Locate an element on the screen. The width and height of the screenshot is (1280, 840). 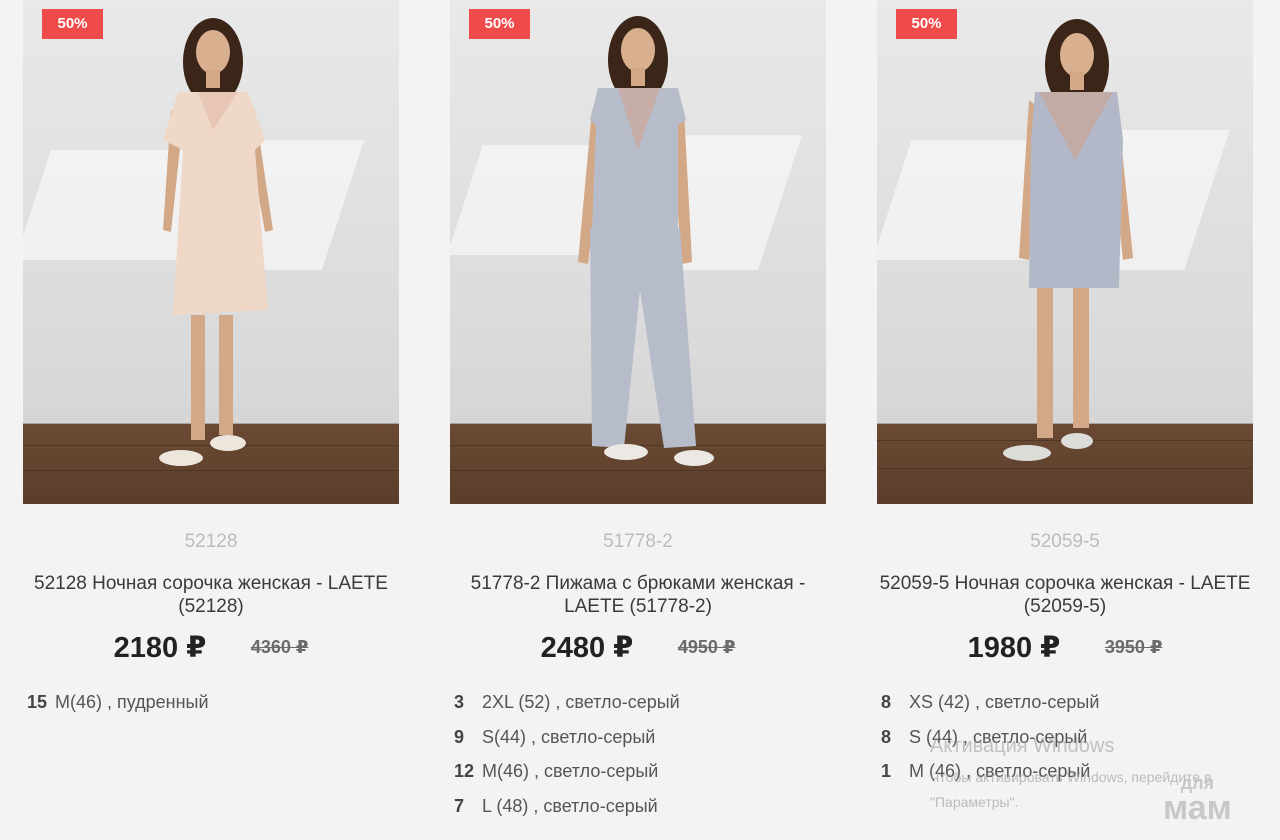
stock-label: L (48) , светло-серый is located at coordinates (570, 805).